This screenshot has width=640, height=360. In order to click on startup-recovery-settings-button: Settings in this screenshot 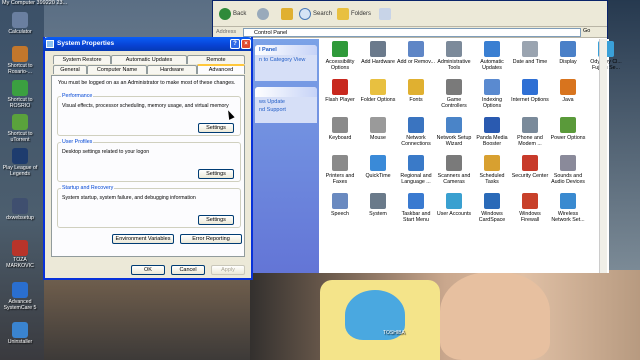, I will do `click(216, 220)`.